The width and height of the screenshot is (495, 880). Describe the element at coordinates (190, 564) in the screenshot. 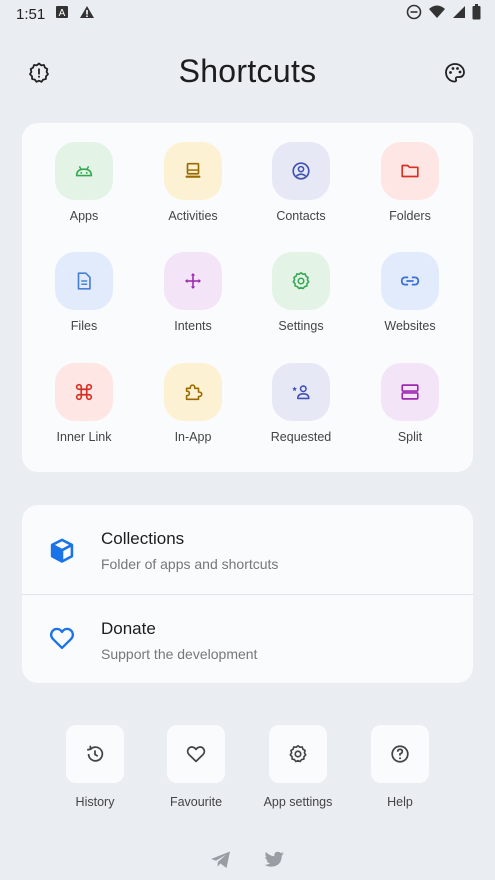

I see `collections-subtitle: Folder of apps and shortcuts` at that location.